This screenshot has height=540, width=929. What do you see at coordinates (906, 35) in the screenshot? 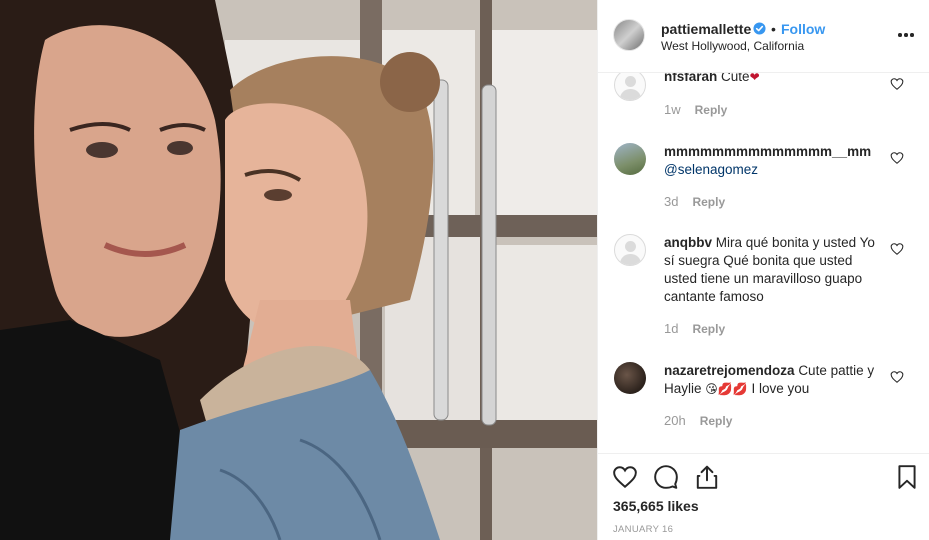
I see `more-options-icon` at bounding box center [906, 35].